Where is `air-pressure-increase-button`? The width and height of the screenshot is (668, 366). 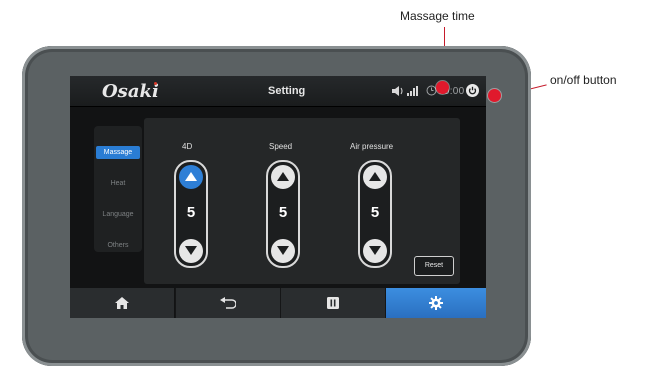
air-pressure-increase-button is located at coordinates (375, 177).